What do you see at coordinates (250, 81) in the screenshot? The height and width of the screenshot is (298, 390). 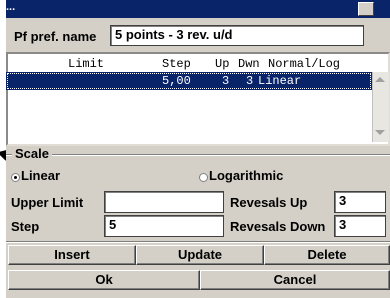 I see `row-dwn: 3` at bounding box center [250, 81].